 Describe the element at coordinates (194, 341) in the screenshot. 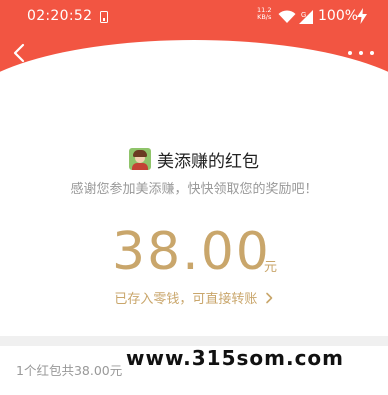

I see `section-divider` at that location.